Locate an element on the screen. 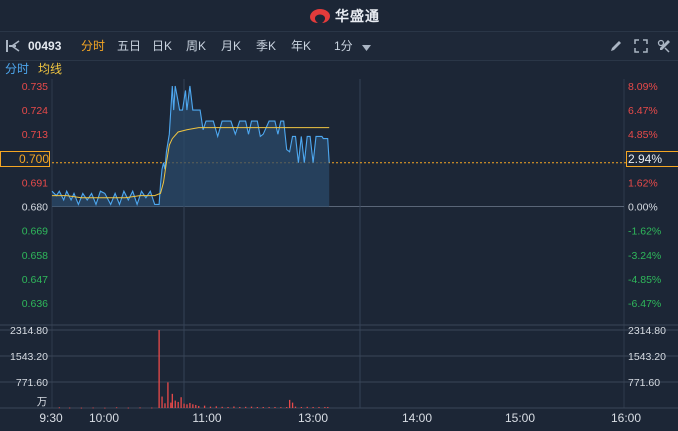  time-tick-label: 10:00 is located at coordinates (104, 418).